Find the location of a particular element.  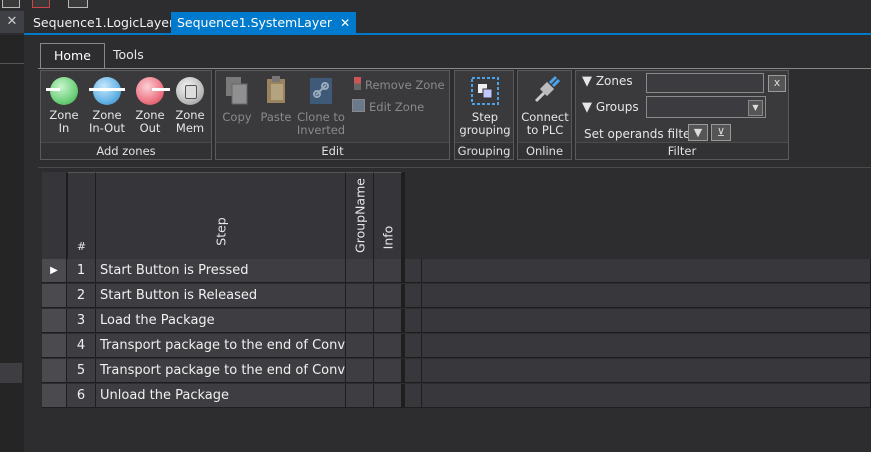

tab-close-icon: ✕ is located at coordinates (345, 23).